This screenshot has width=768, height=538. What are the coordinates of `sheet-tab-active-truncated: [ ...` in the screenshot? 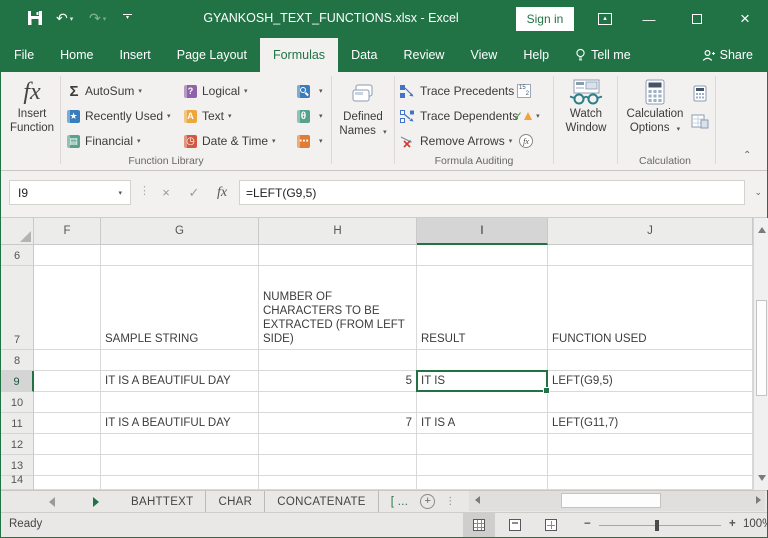 It's located at (395, 501).